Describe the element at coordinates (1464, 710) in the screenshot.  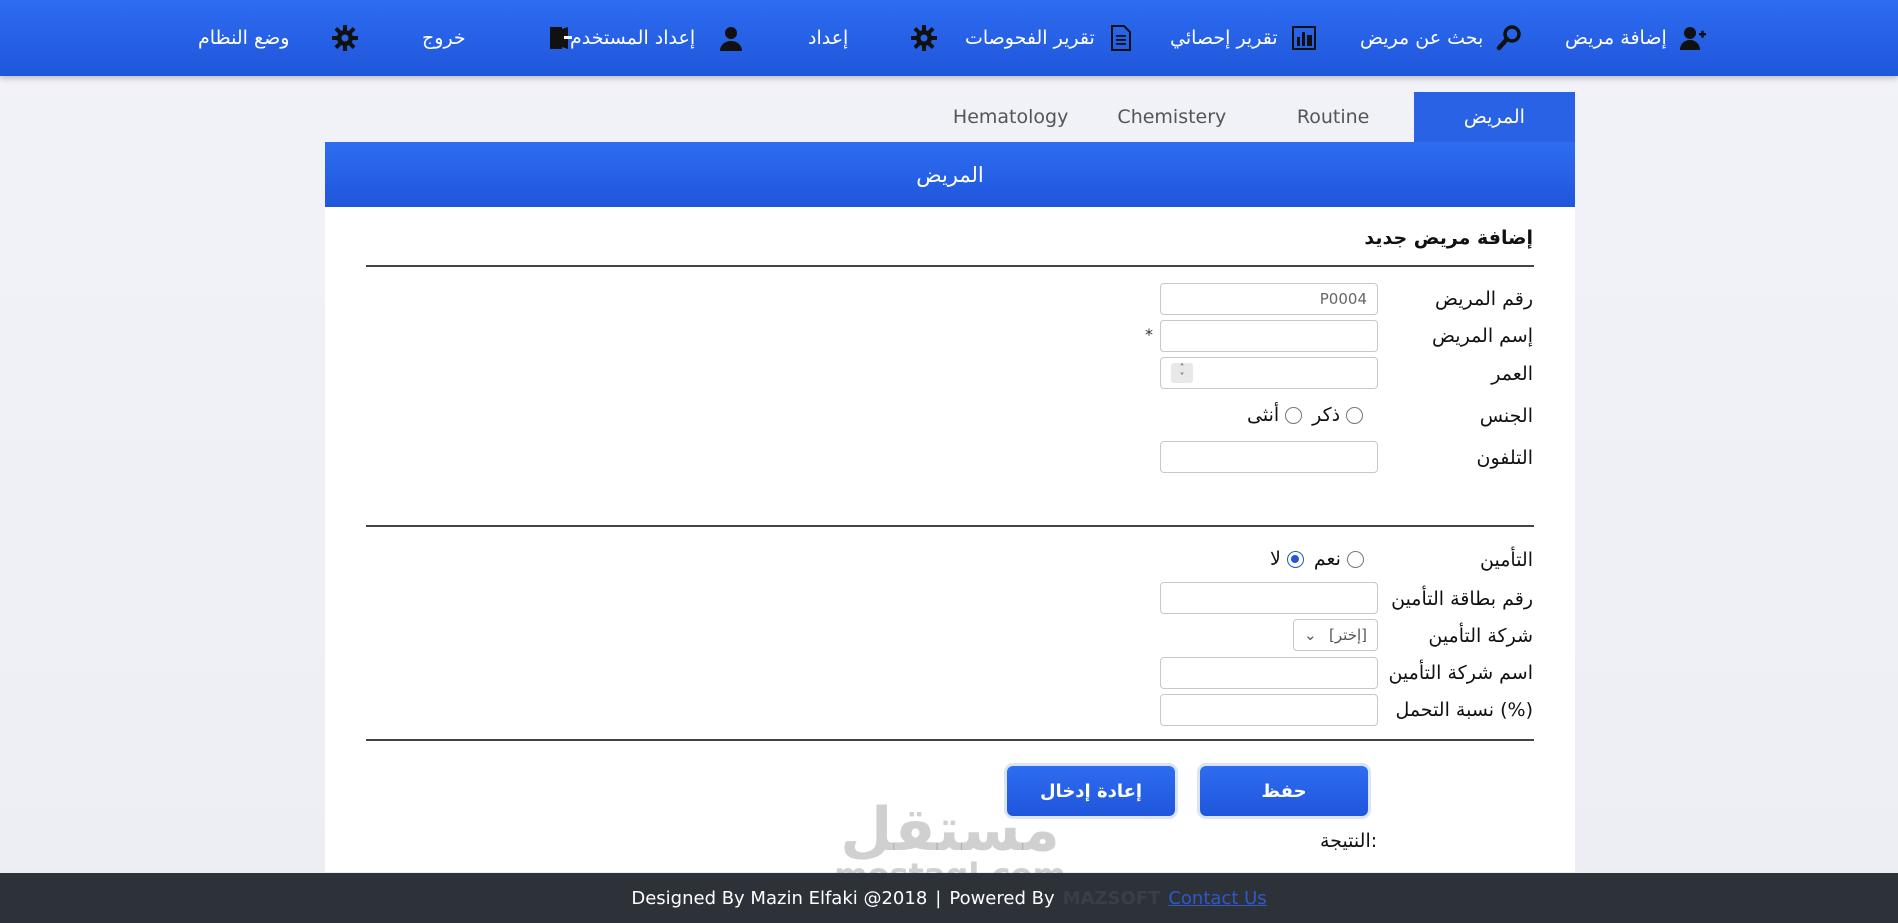
I see `coverage-label: نسبة التحمل (%)` at that location.